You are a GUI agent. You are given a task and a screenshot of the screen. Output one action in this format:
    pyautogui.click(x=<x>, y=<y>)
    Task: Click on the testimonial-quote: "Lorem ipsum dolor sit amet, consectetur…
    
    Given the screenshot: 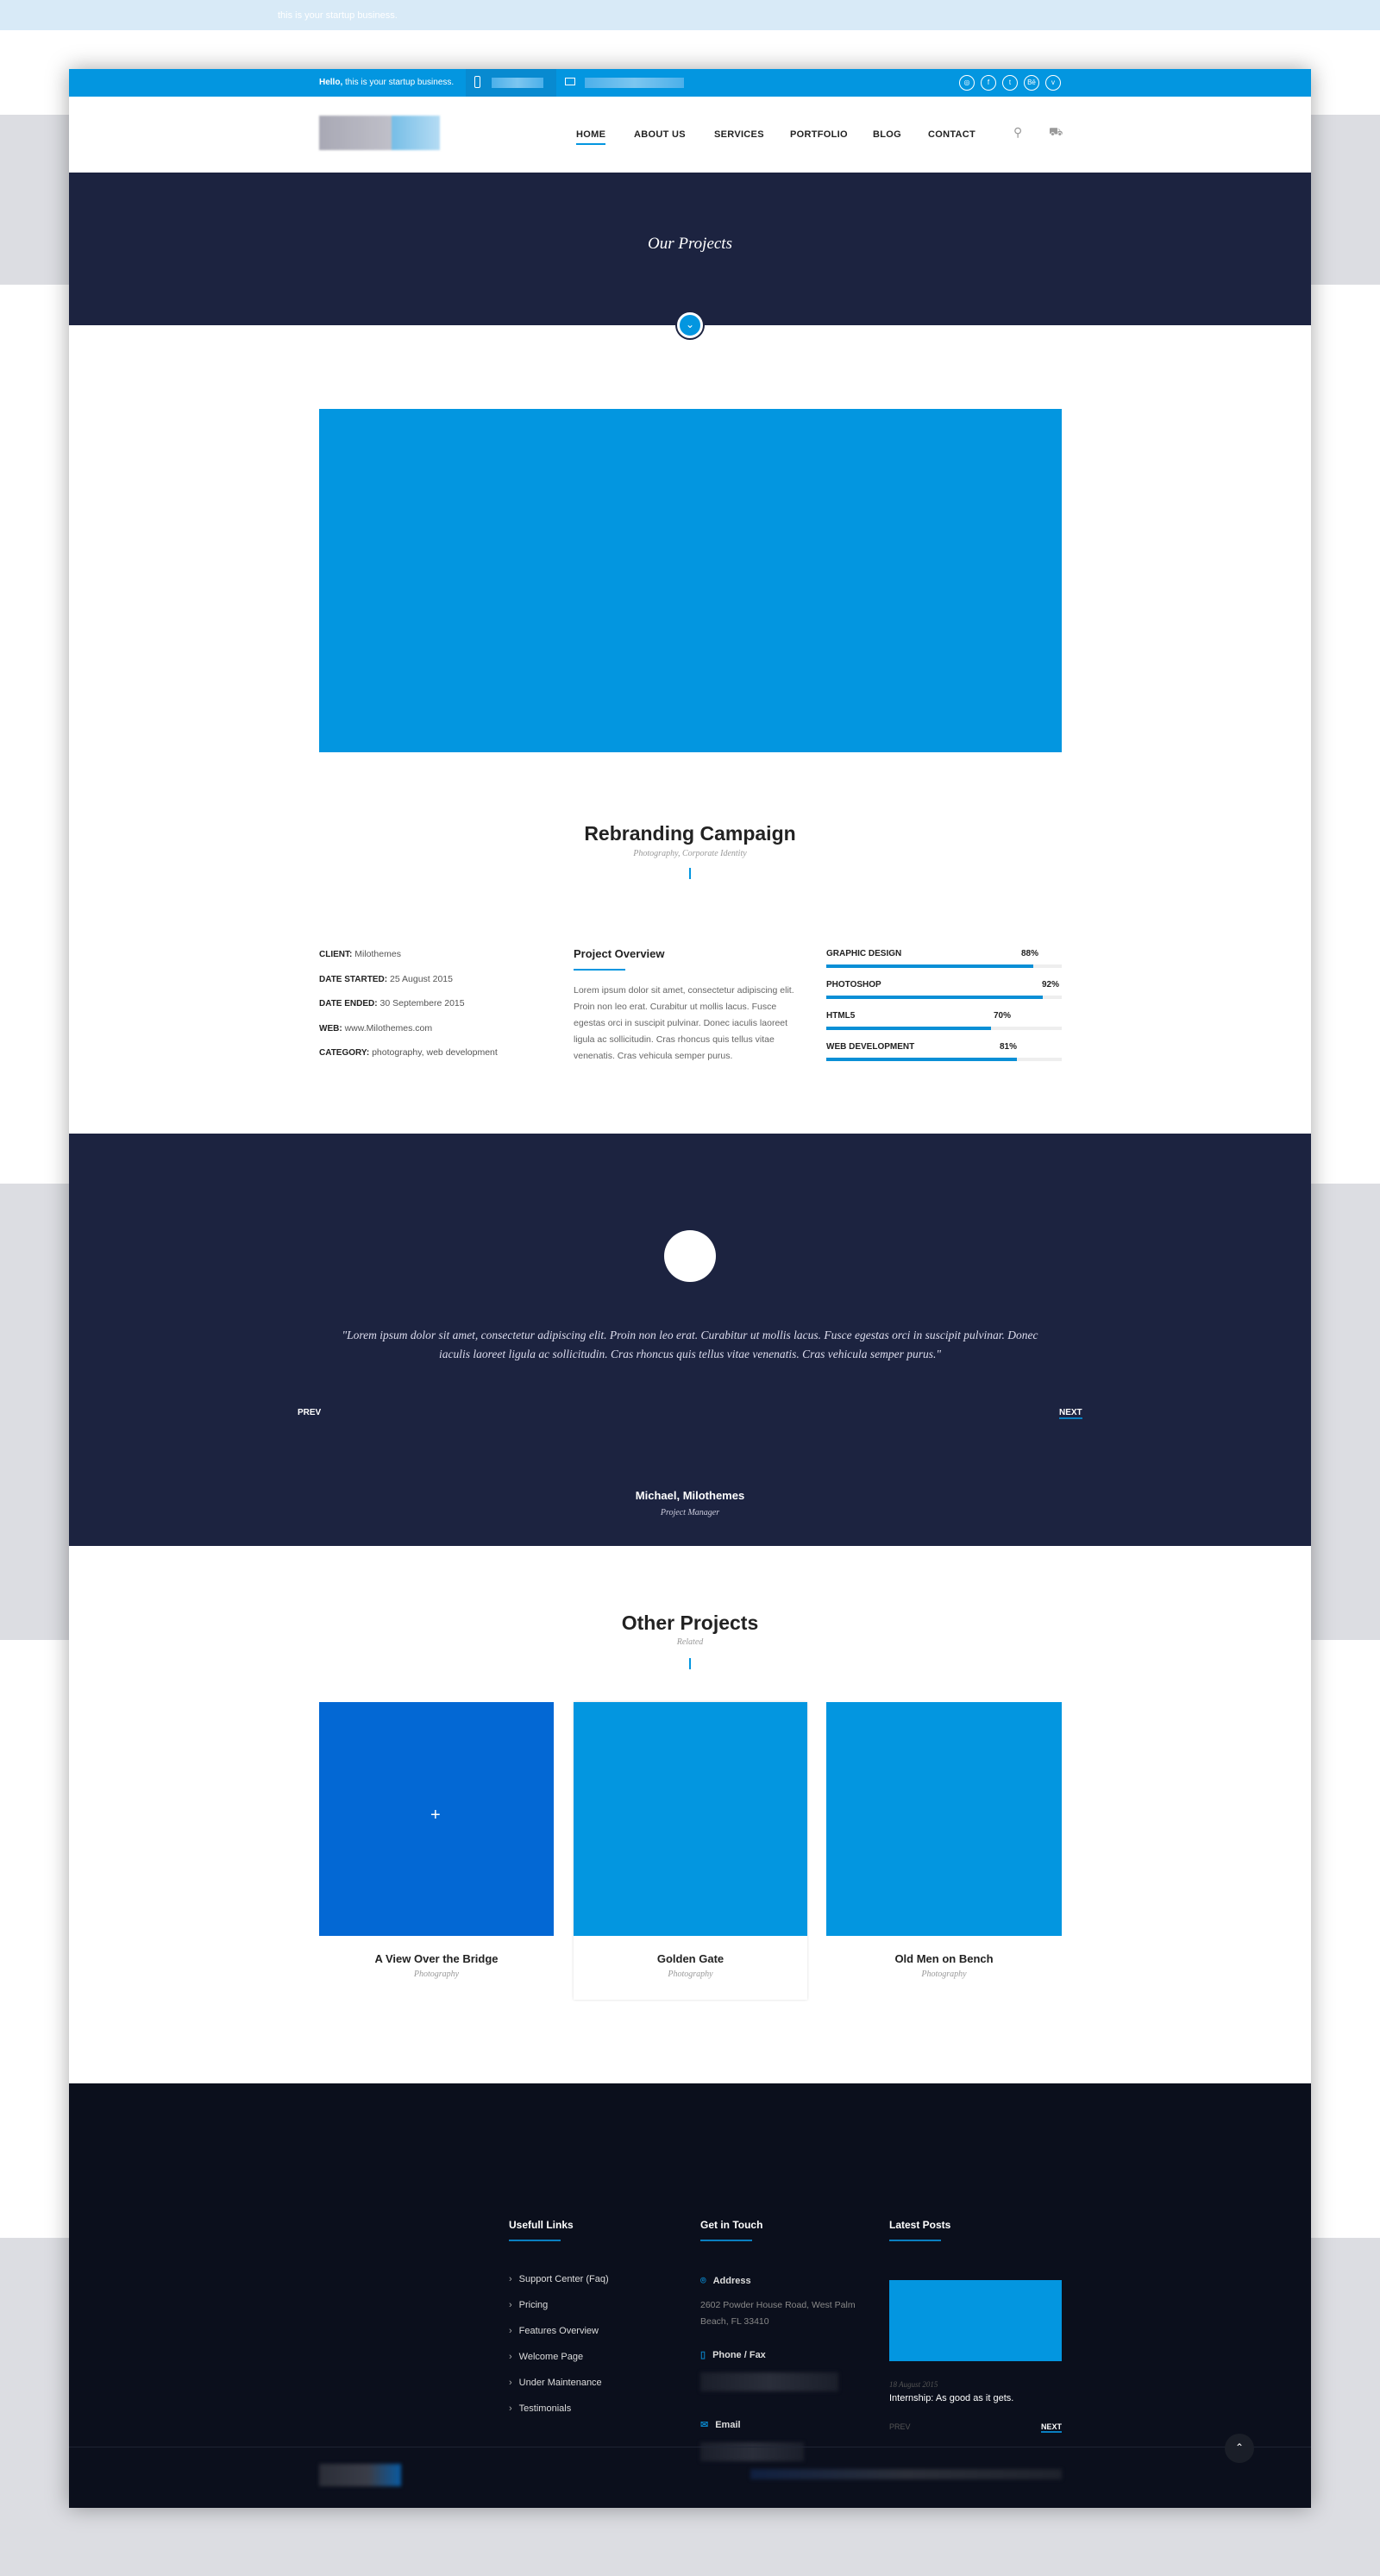 What is the action you would take?
    pyautogui.click(x=690, y=1344)
    